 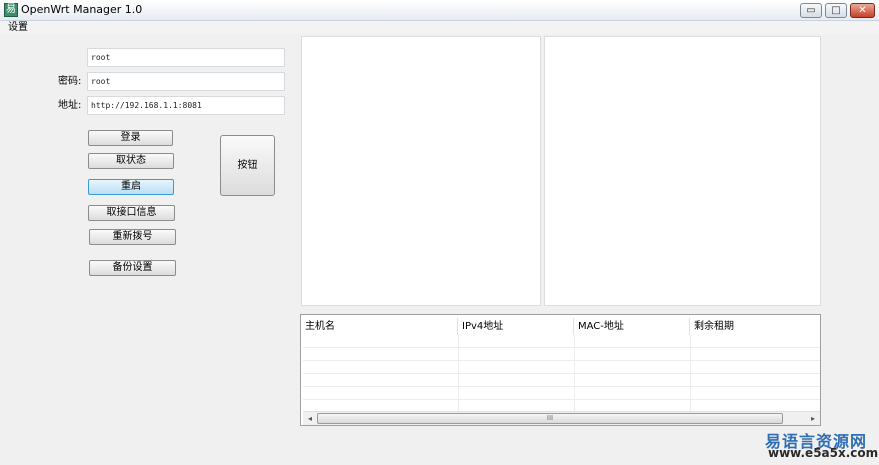 I want to click on horizontal-scrollbar: ◂ III ▸, so click(x=561, y=418).